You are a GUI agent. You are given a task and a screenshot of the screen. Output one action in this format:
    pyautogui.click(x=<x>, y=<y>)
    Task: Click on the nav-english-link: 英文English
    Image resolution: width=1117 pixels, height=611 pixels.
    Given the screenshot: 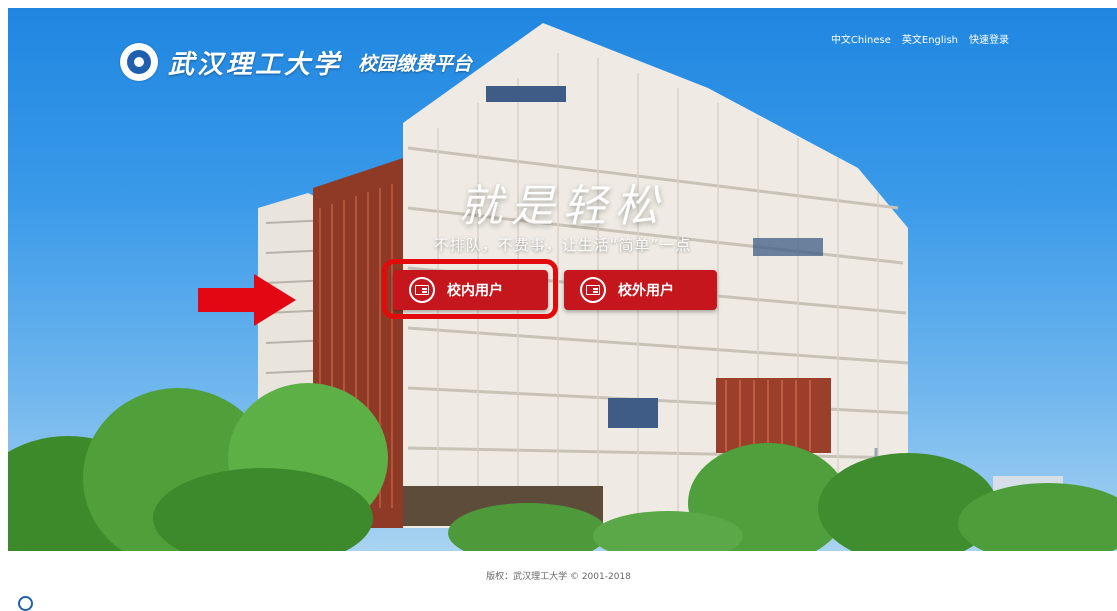 What is the action you would take?
    pyautogui.click(x=930, y=38)
    